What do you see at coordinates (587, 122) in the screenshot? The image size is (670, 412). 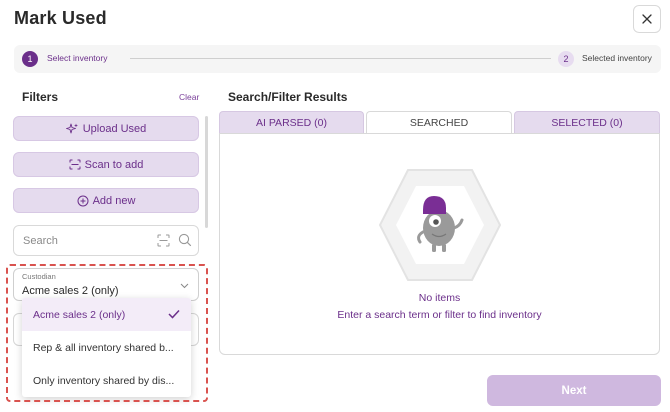 I see `tab-selected: SELECTED (0)` at bounding box center [587, 122].